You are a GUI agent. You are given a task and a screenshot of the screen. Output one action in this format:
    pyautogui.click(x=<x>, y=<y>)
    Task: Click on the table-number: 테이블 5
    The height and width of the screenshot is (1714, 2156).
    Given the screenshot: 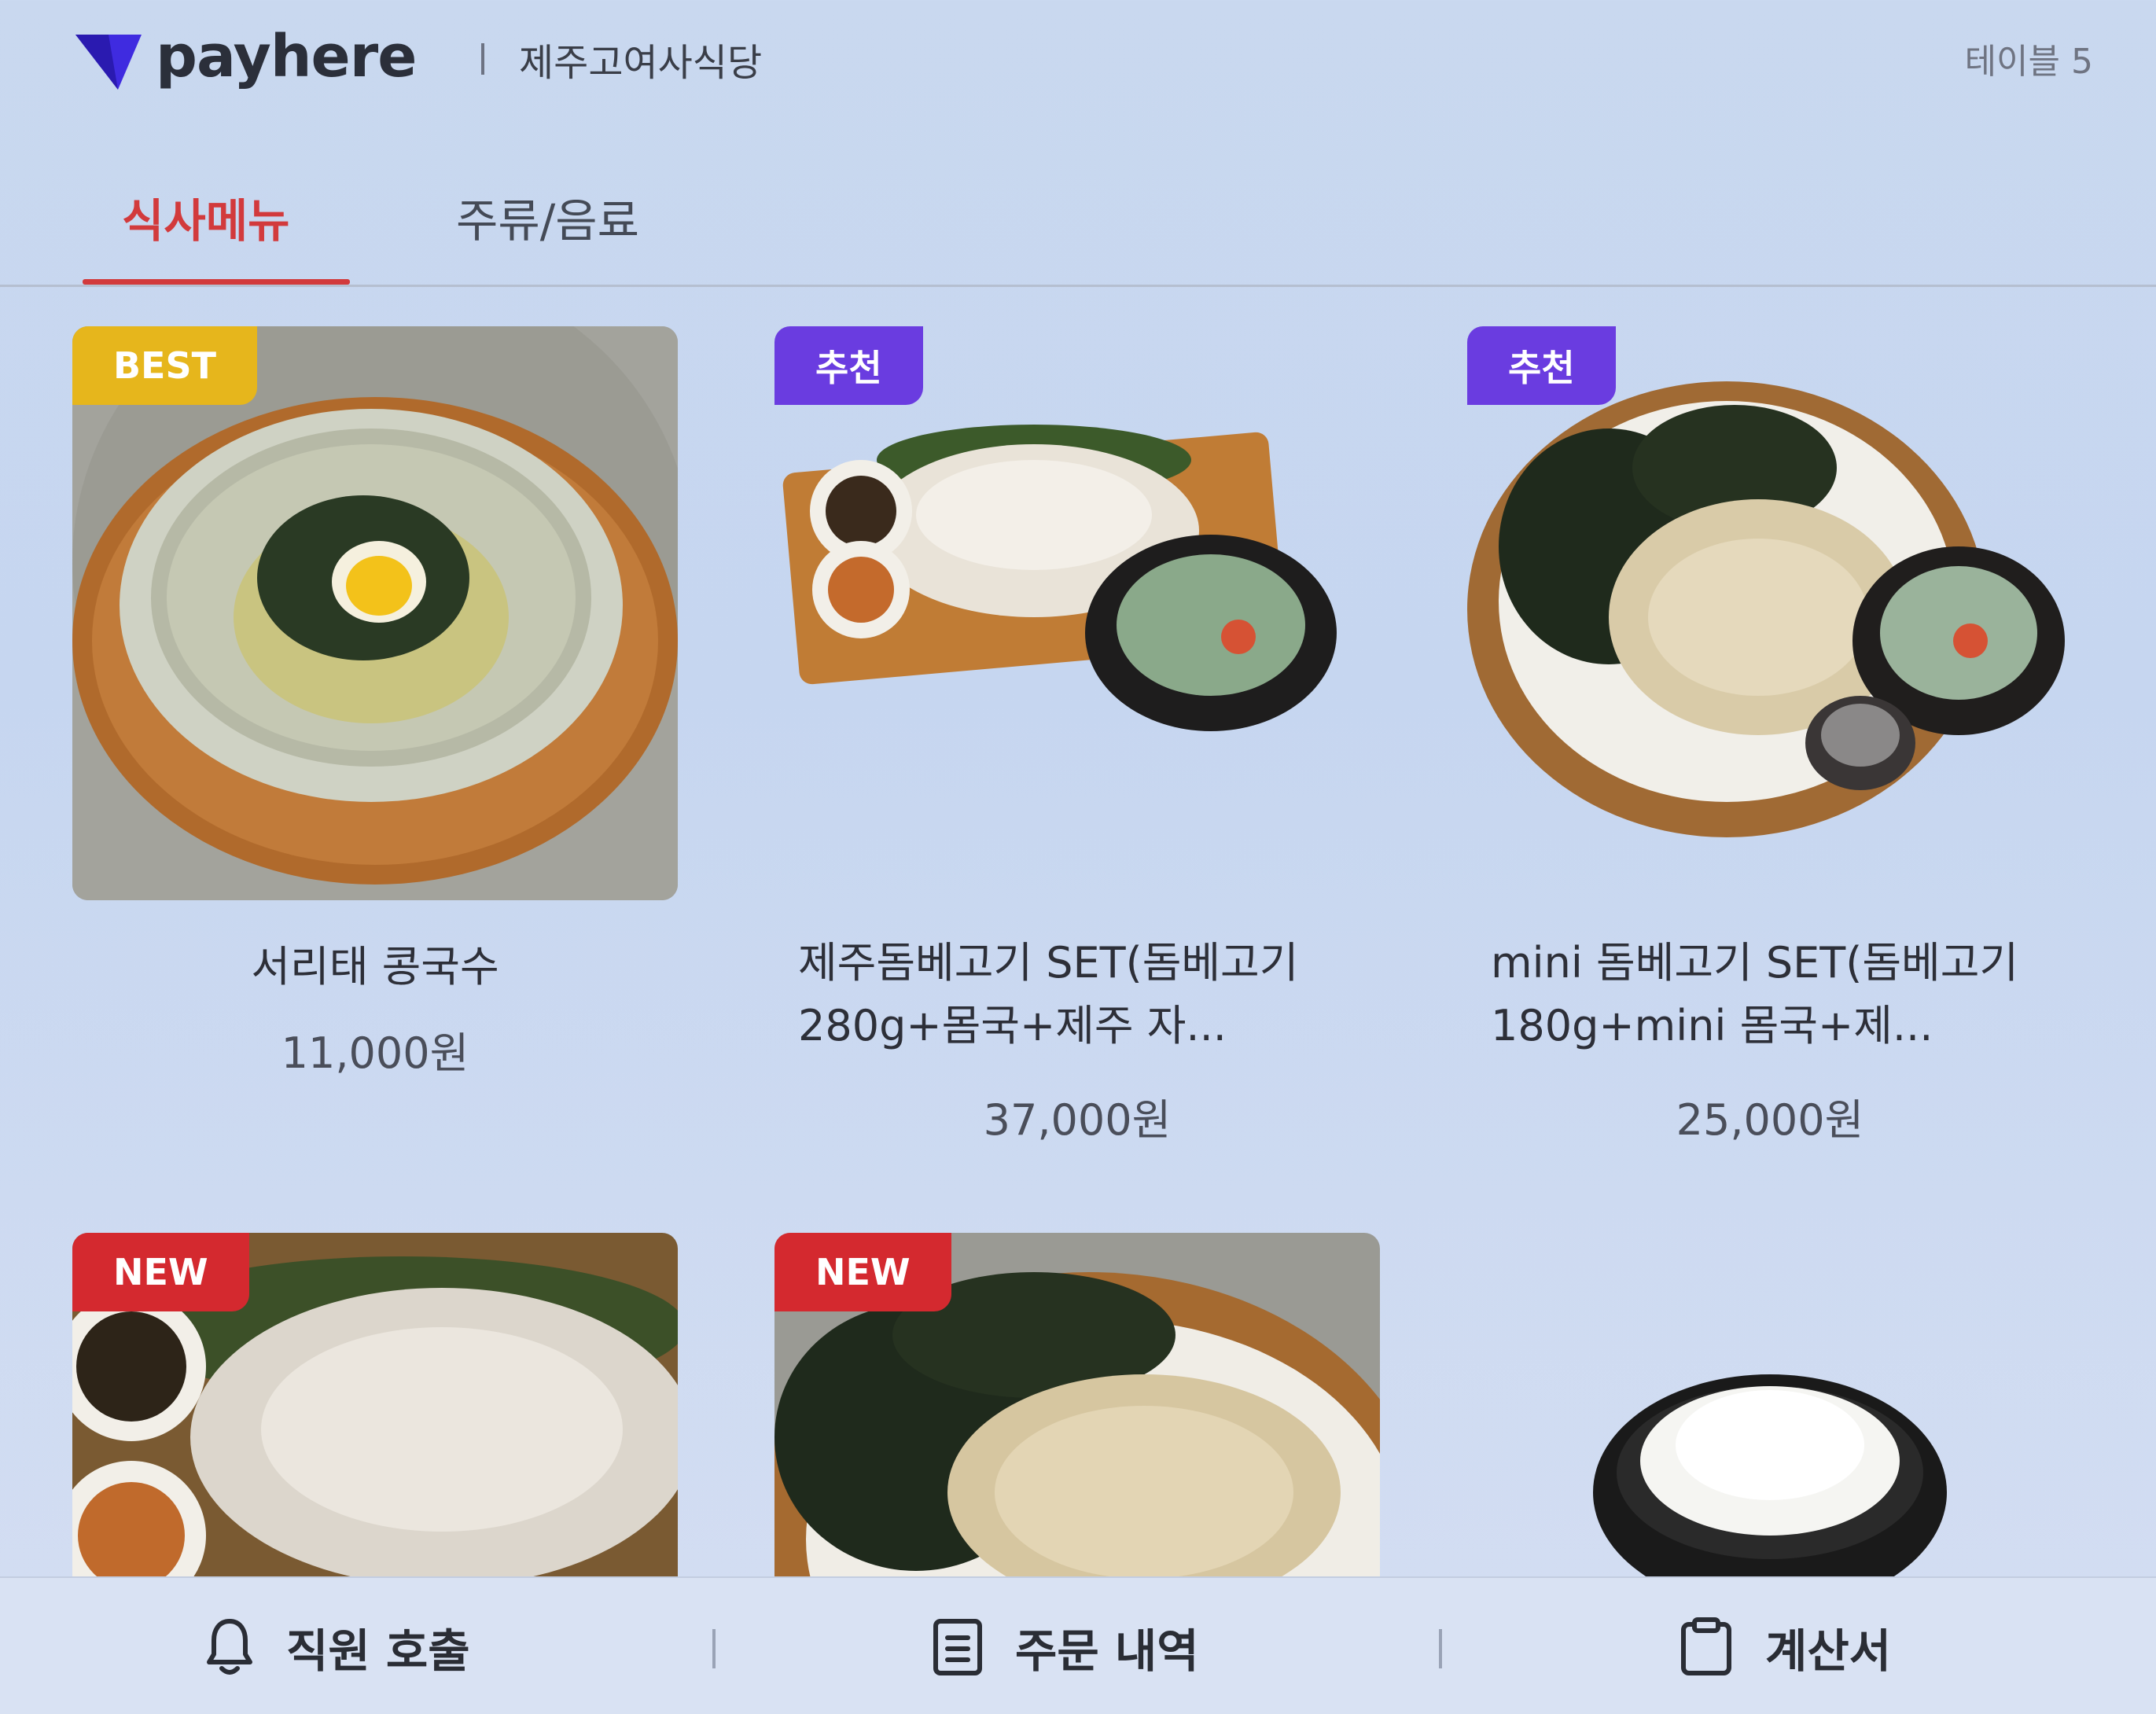 What is the action you would take?
    pyautogui.click(x=2028, y=62)
    